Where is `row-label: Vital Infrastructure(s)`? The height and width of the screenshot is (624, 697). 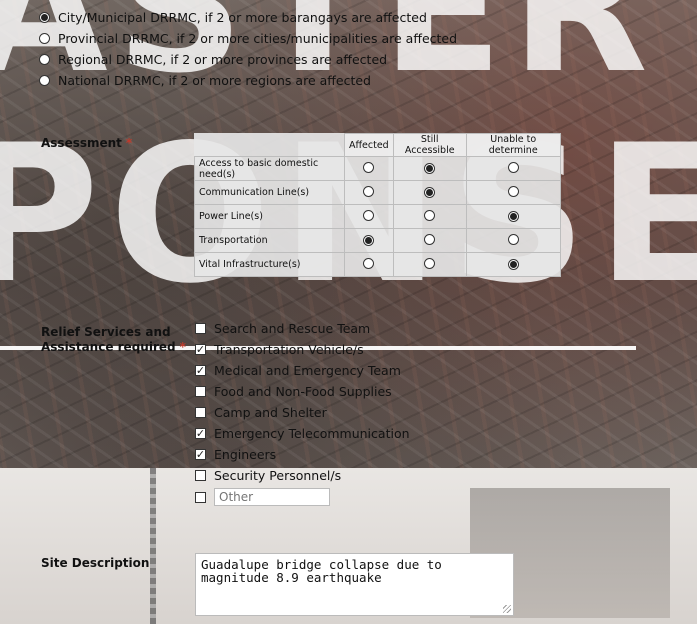 row-label: Vital Infrastructure(s) is located at coordinates (269, 264).